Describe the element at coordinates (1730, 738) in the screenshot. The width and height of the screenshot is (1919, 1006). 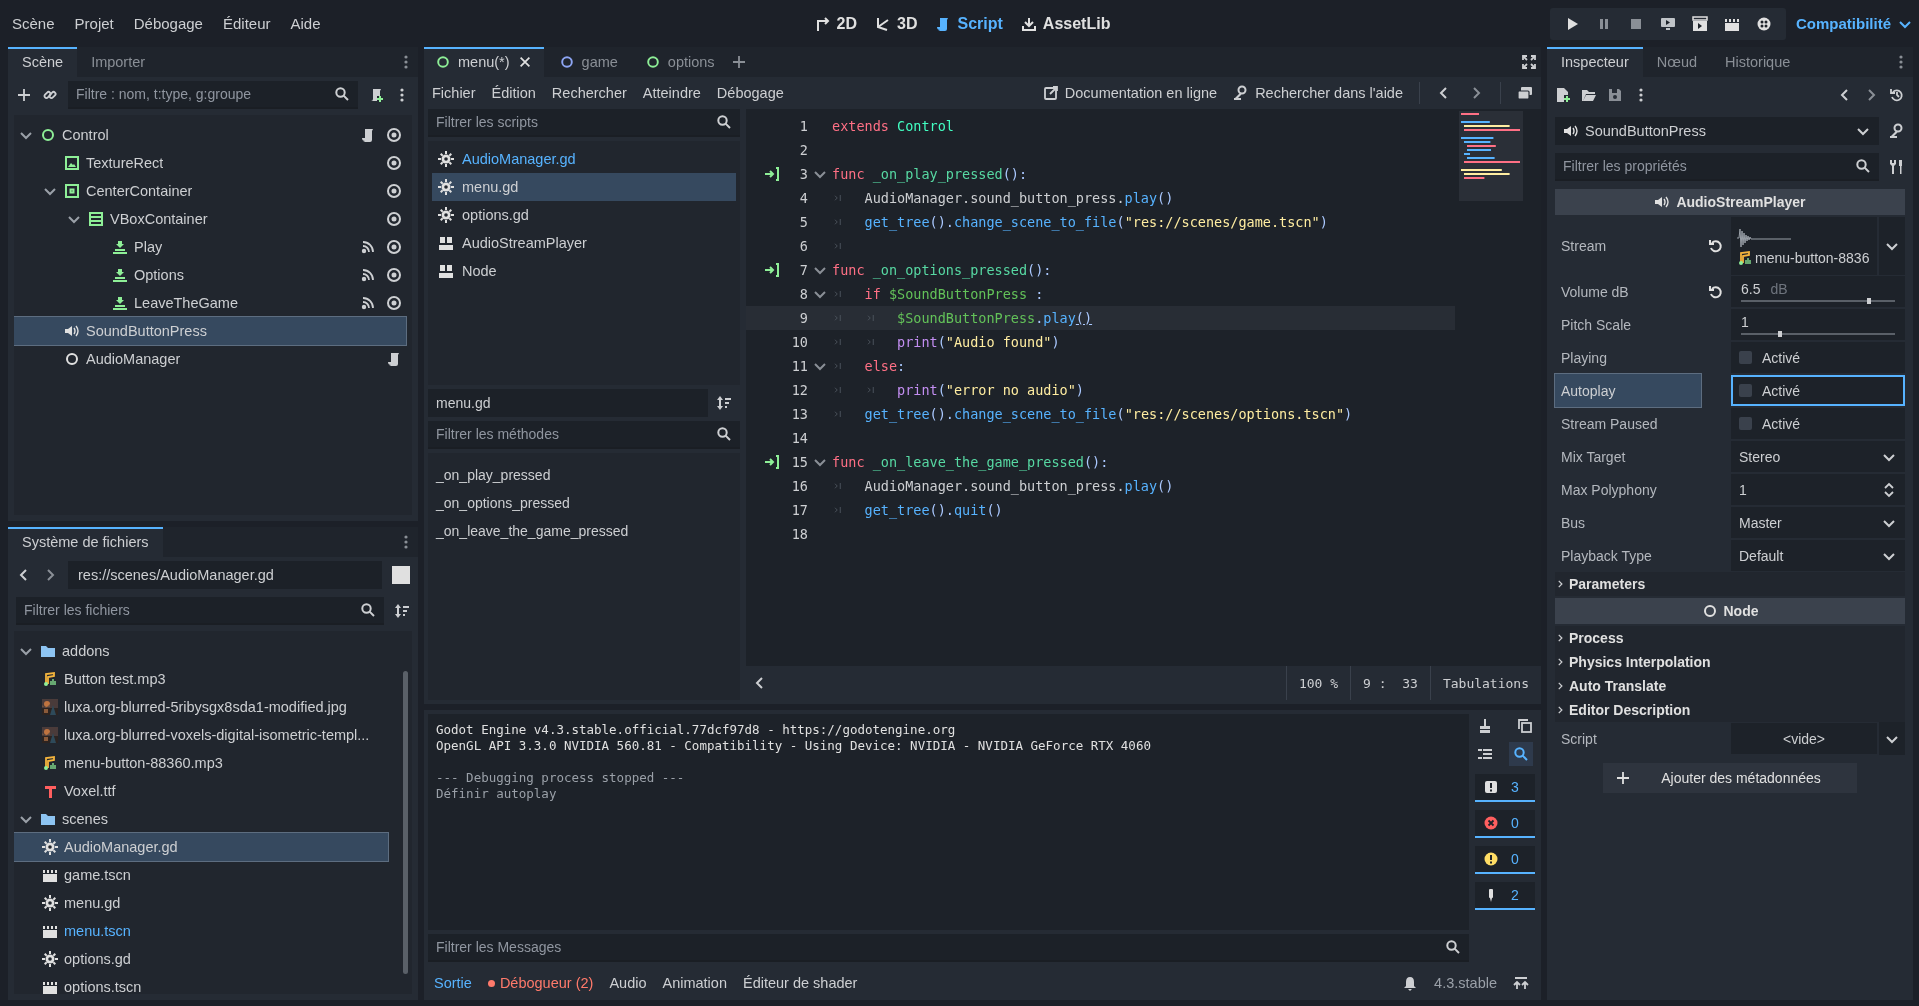
I see `property-row: Script <vide>` at that location.